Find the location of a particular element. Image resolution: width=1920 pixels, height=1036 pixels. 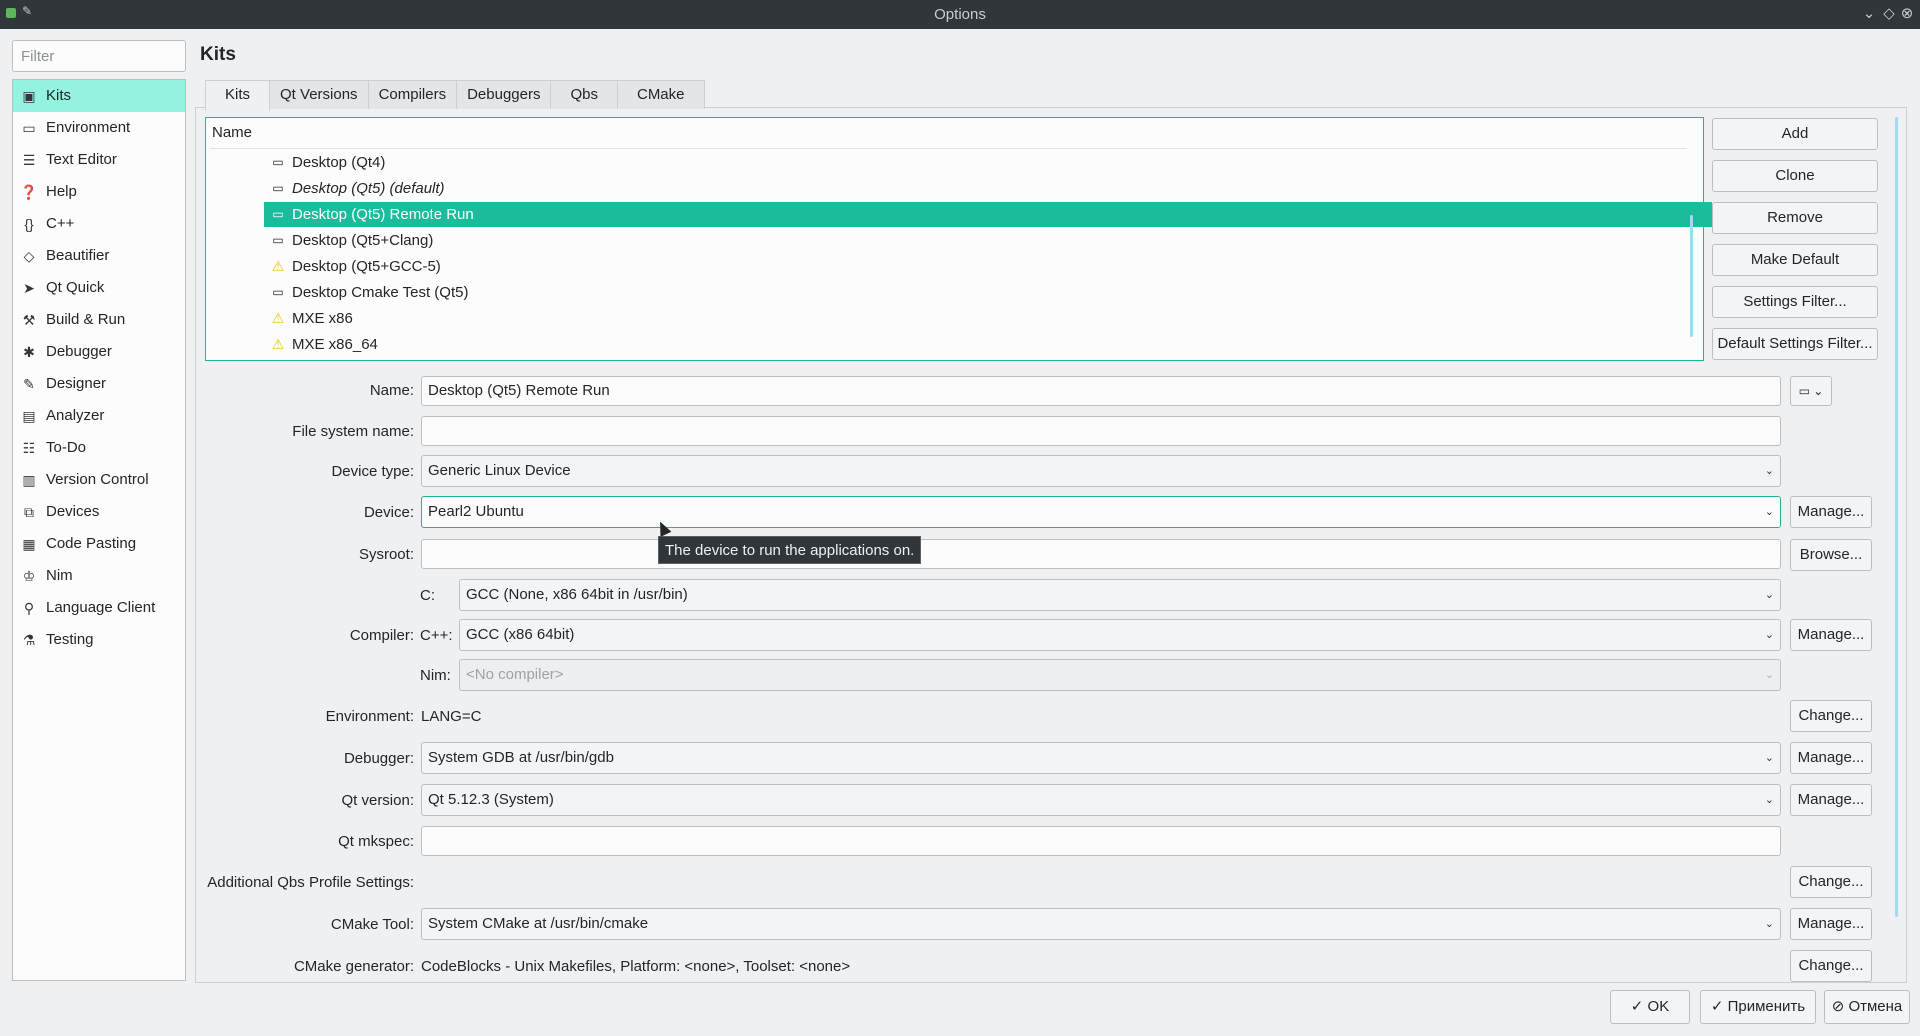

sidebar-item-testing: ⚗ Testing is located at coordinates (99, 640).